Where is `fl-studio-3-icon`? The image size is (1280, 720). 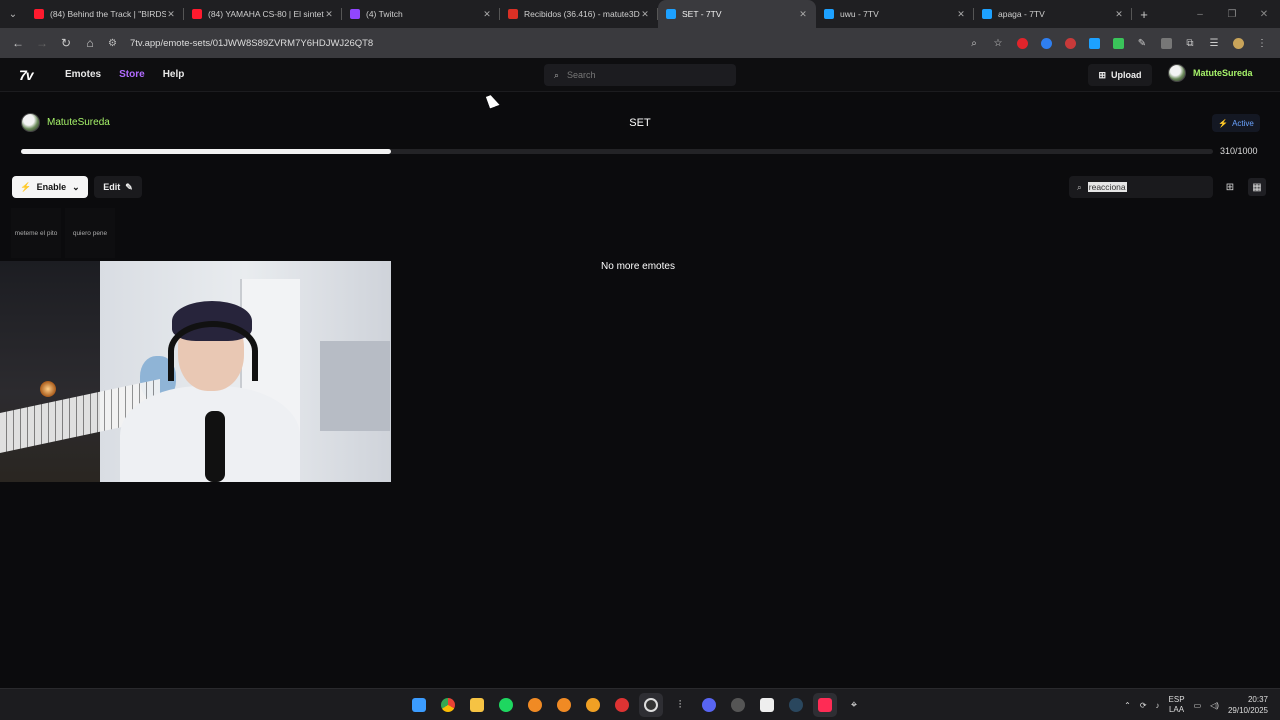
fl-studio-3-icon is located at coordinates (593, 705).